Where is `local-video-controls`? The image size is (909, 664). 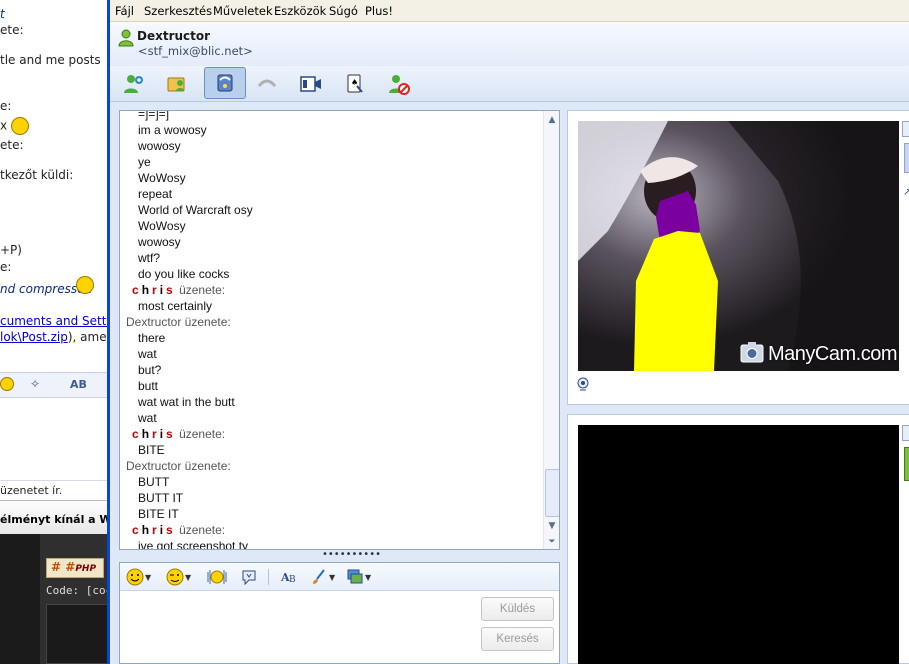 local-video-controls is located at coordinates (905, 465).